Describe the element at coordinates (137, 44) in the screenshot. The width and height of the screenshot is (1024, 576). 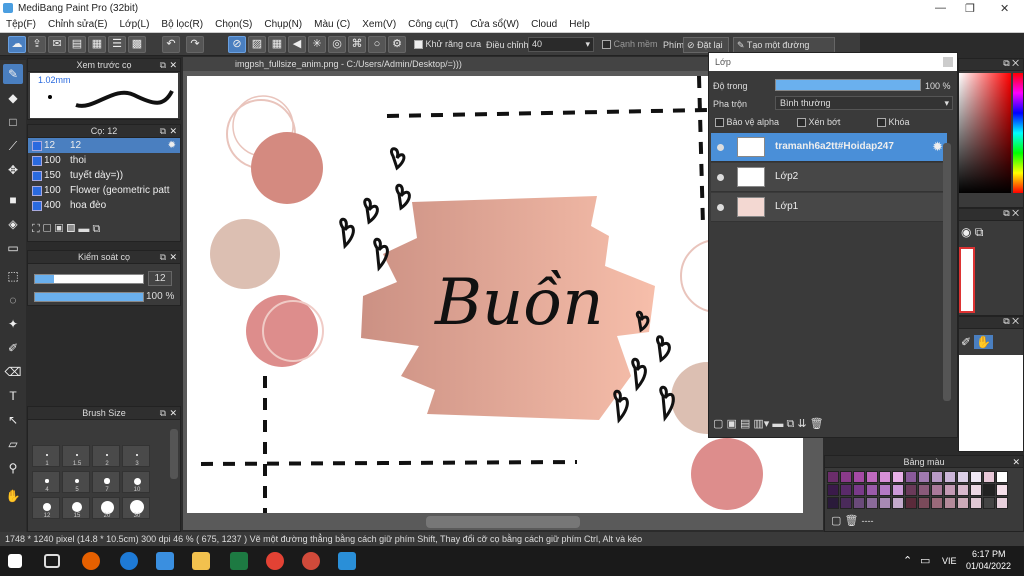
I see `grid-icon: ▩` at that location.